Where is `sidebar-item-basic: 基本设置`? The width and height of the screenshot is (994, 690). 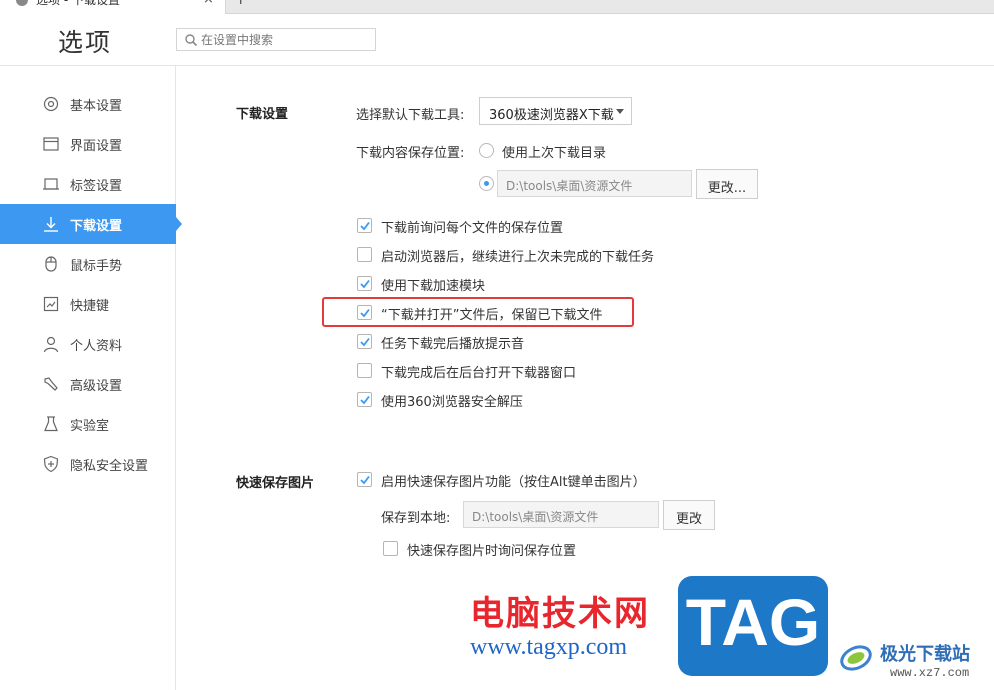 sidebar-item-basic: 基本设置 is located at coordinates (88, 104).